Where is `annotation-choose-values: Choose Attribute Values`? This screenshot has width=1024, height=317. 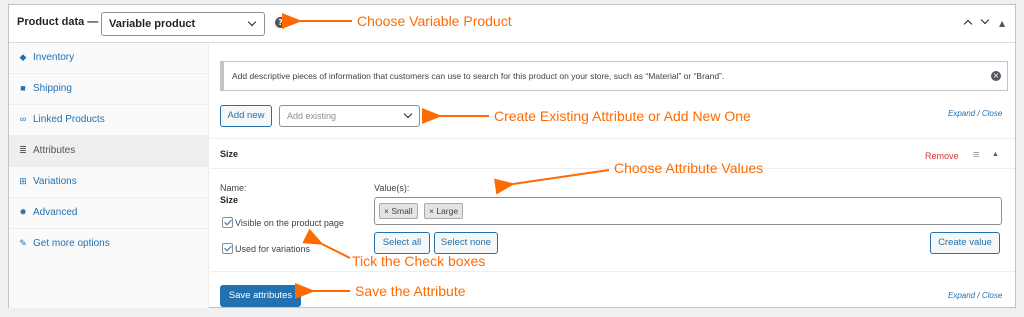 annotation-choose-values: Choose Attribute Values is located at coordinates (689, 168).